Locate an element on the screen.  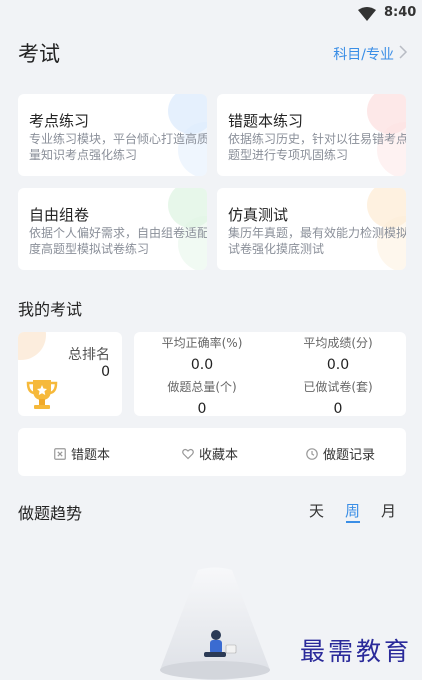
stat-label: 已做试卷(套) is located at coordinates (338, 387).